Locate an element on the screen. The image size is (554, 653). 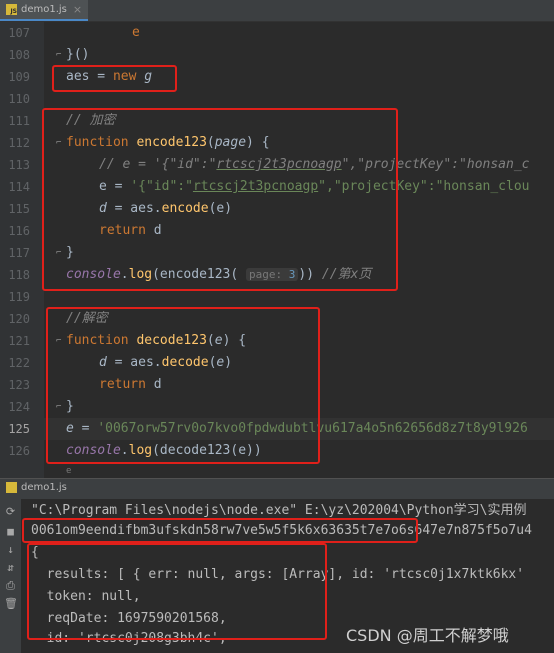
line-number: 107 is located at coordinates (19, 33).